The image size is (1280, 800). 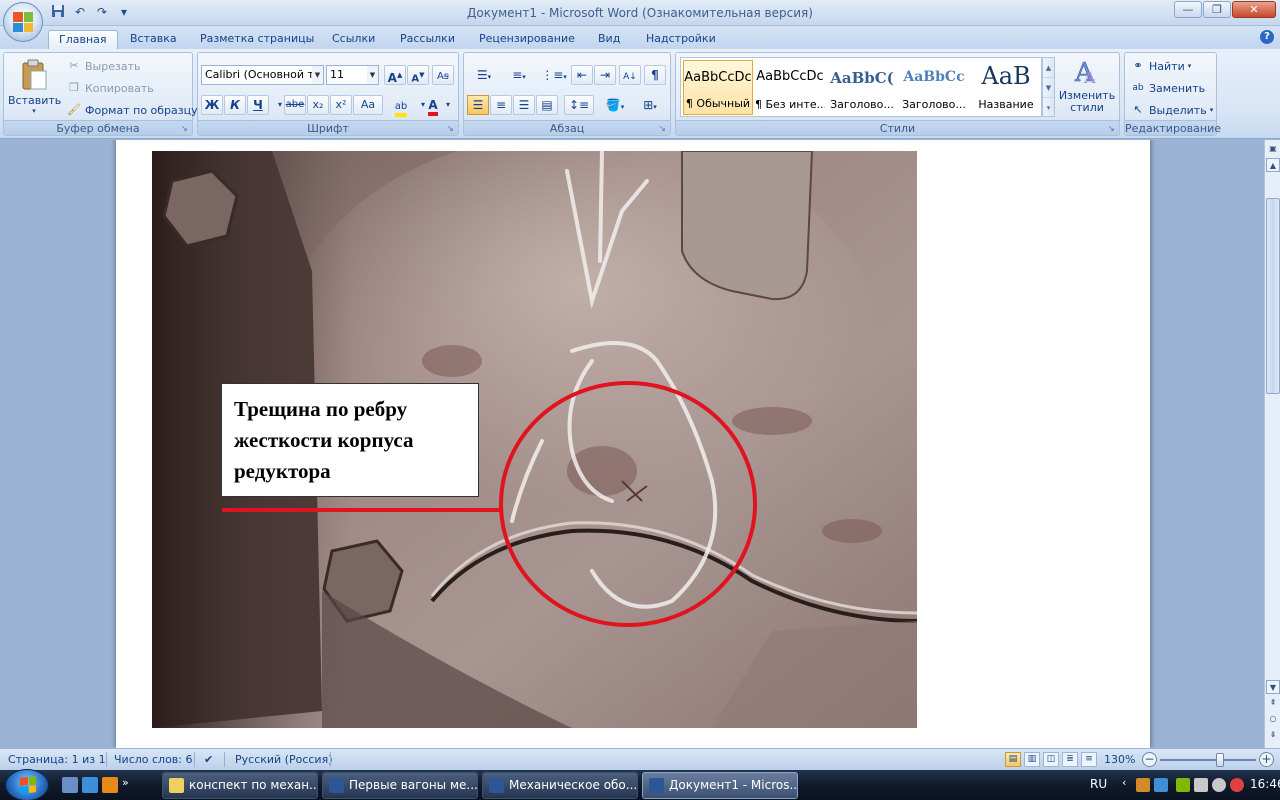 What do you see at coordinates (185, 128) in the screenshot?
I see `clipboard-launcher-icon: ↘` at bounding box center [185, 128].